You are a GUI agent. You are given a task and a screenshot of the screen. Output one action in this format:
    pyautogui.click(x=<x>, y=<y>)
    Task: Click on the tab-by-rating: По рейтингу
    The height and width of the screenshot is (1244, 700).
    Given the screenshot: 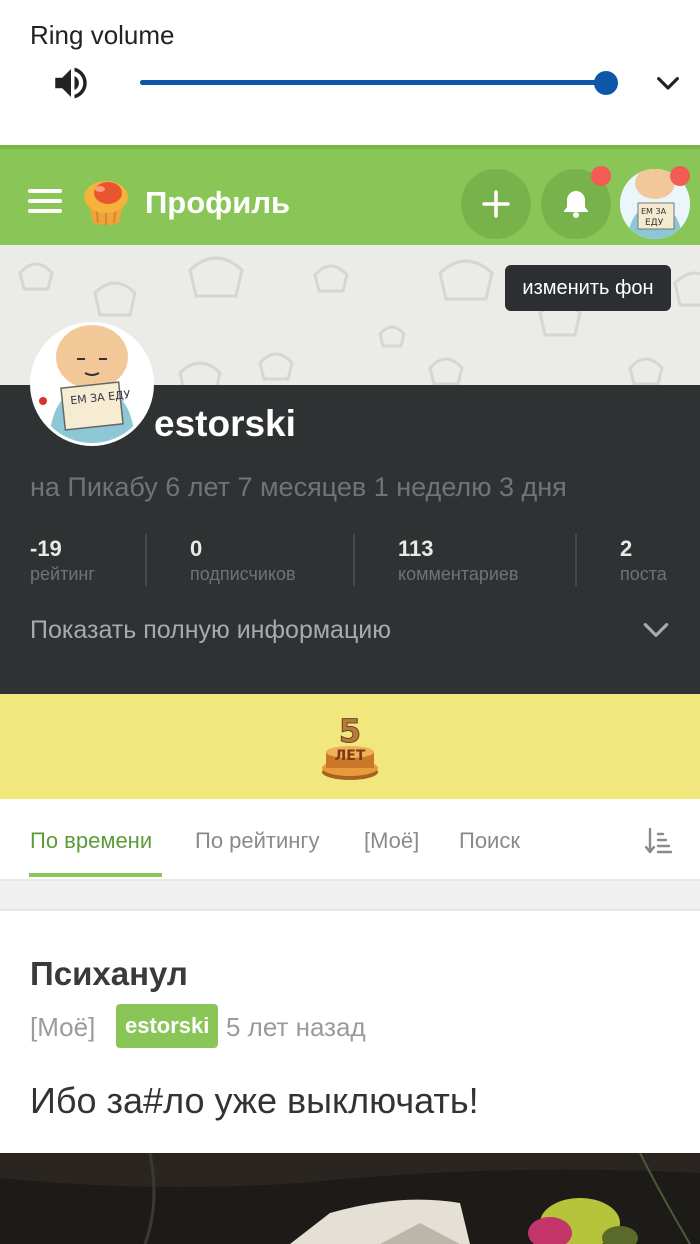 What is the action you would take?
    pyautogui.click(x=257, y=841)
    